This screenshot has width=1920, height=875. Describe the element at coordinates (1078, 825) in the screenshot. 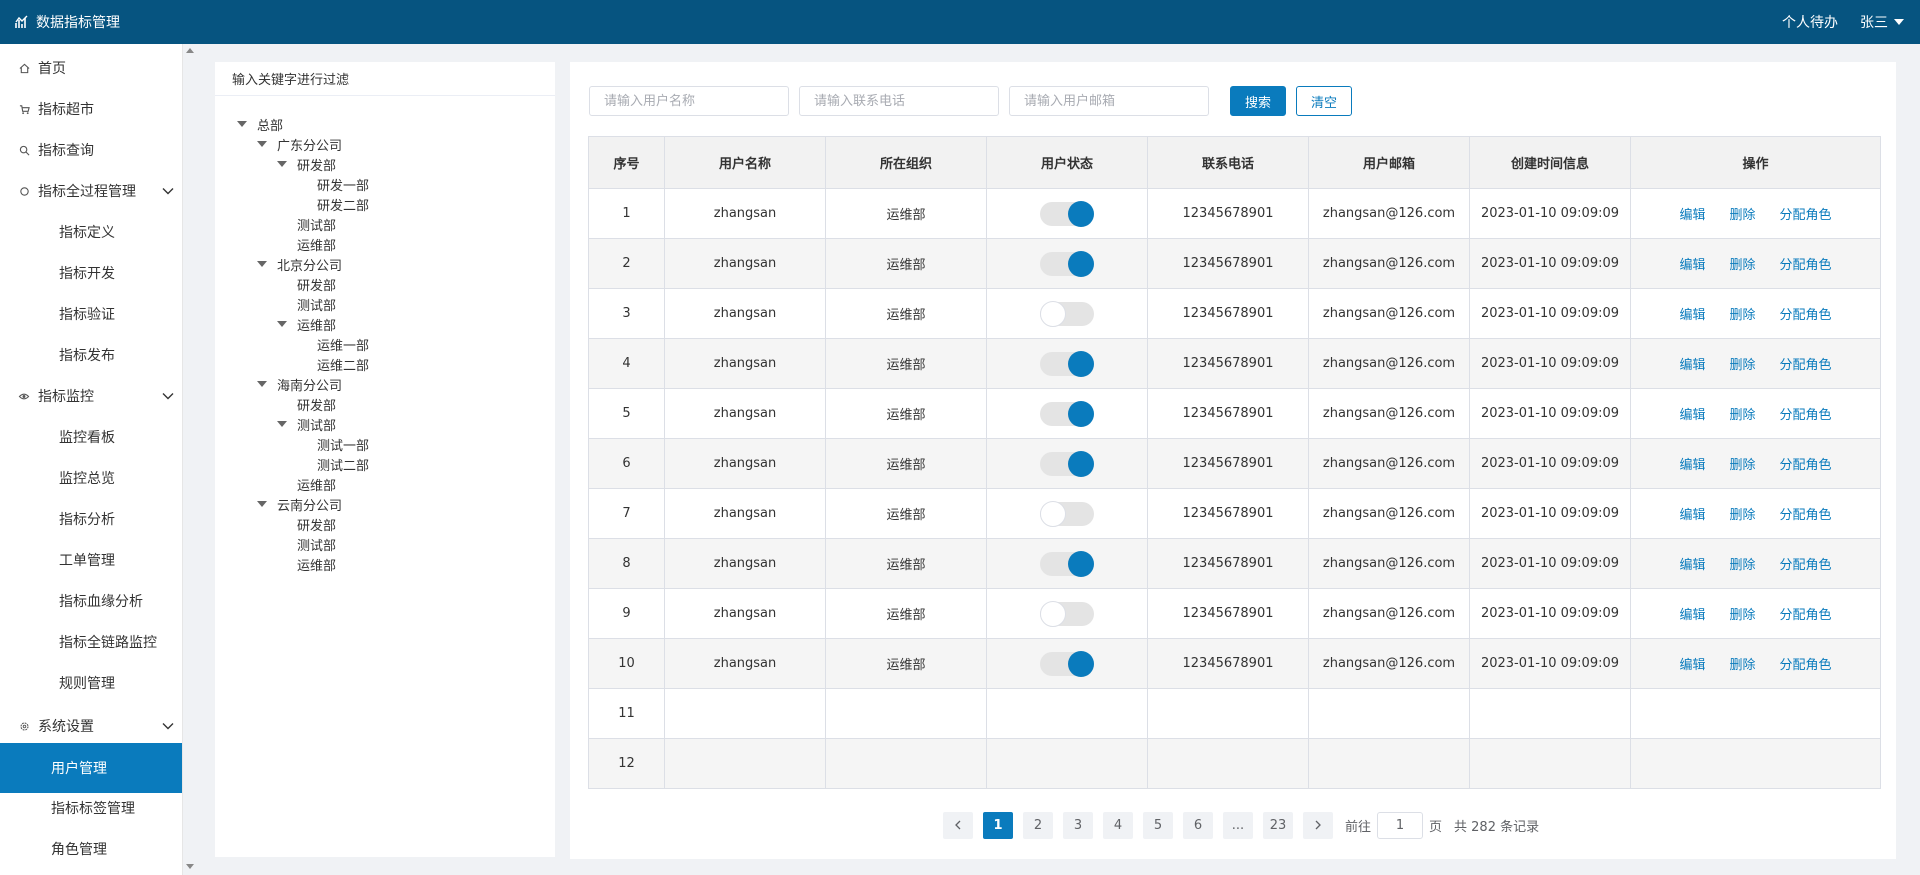

I see `page-button: 3` at that location.